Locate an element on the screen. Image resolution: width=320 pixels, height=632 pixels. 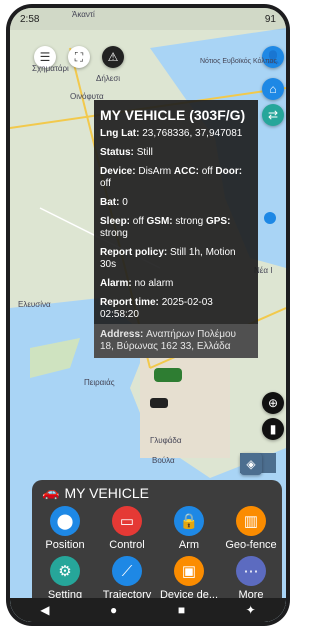
device-row: Device: DisArm ACC: off Door: off is located at coordinates (176, 178).